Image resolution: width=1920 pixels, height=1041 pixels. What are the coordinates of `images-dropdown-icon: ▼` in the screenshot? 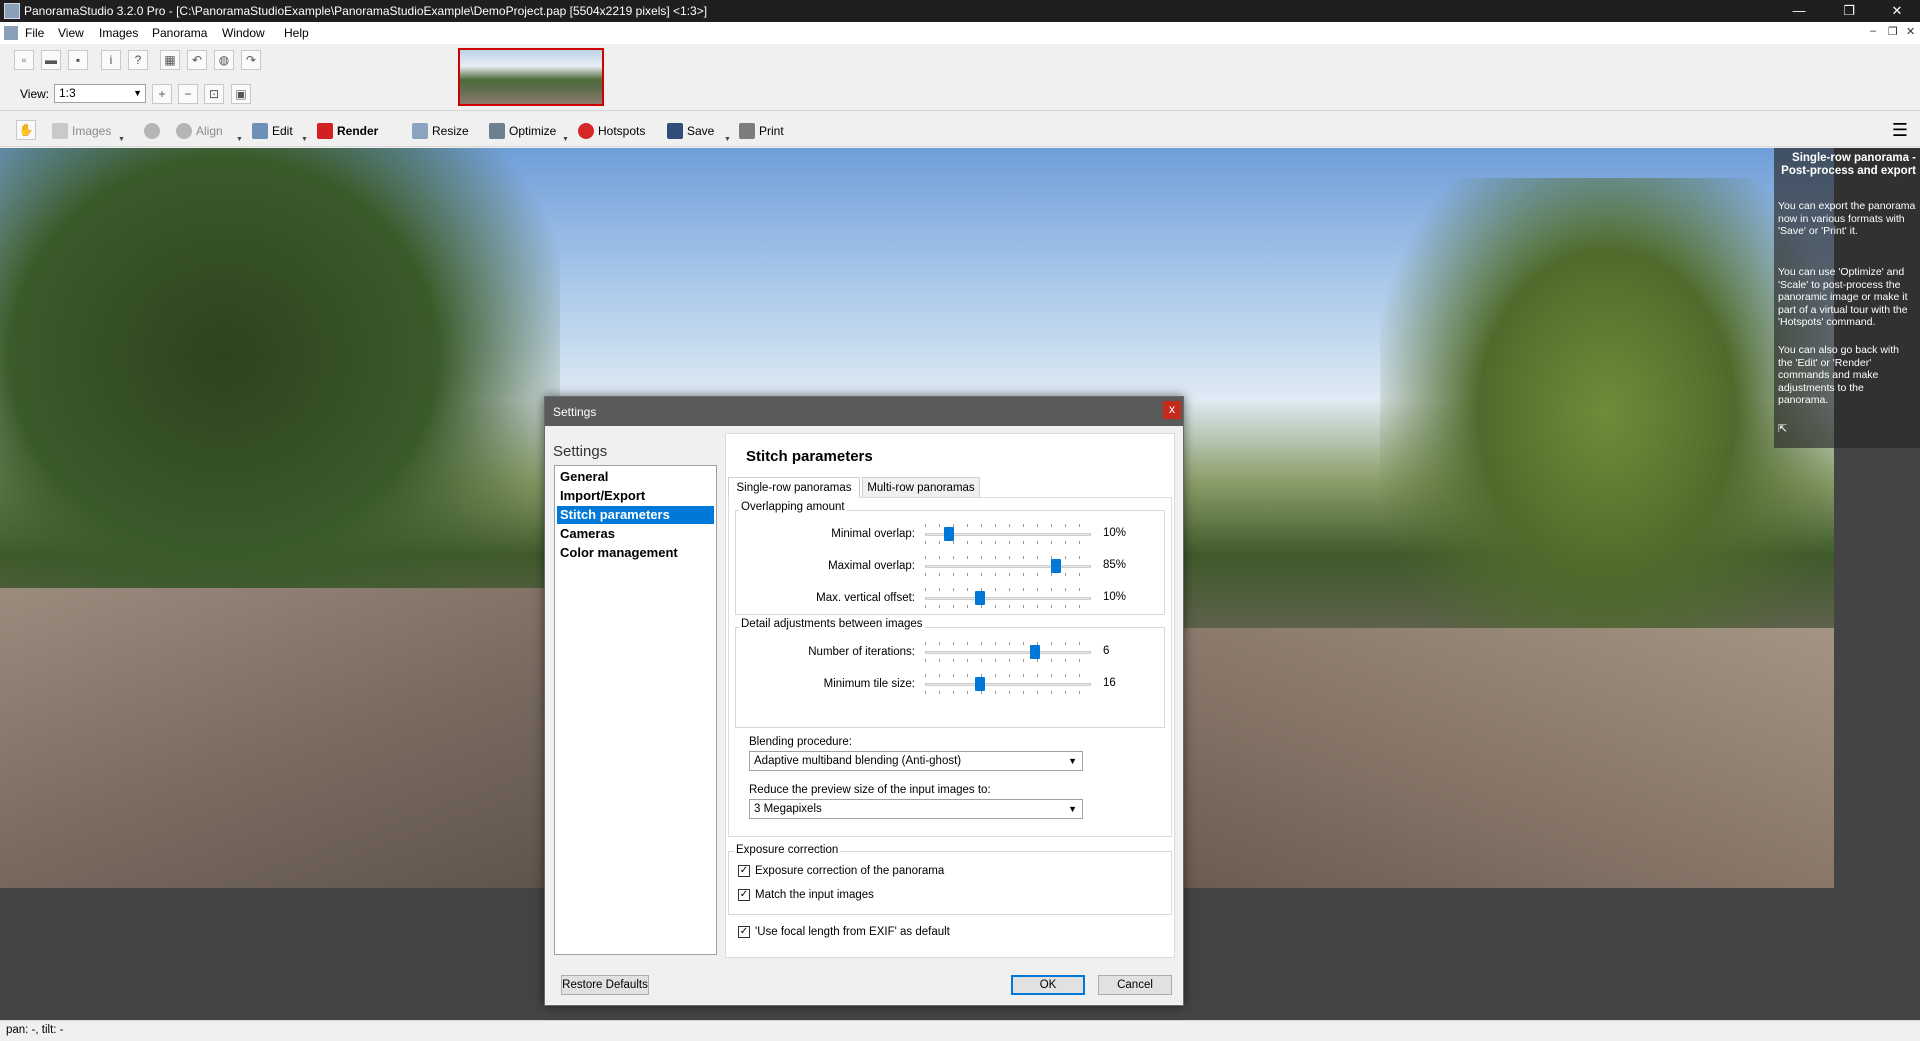 It's located at (121, 139).